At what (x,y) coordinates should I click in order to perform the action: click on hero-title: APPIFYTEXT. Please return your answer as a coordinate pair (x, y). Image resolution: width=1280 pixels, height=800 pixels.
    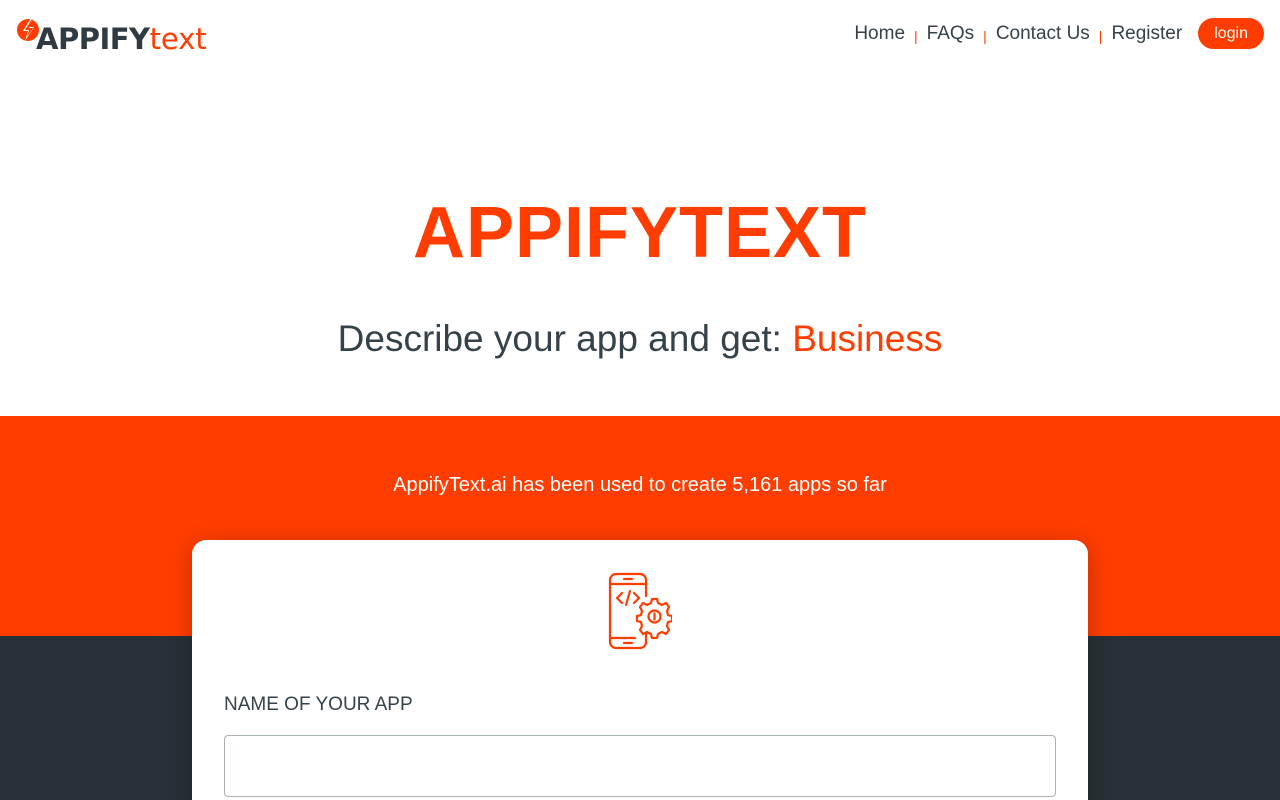
    Looking at the image, I should click on (640, 233).